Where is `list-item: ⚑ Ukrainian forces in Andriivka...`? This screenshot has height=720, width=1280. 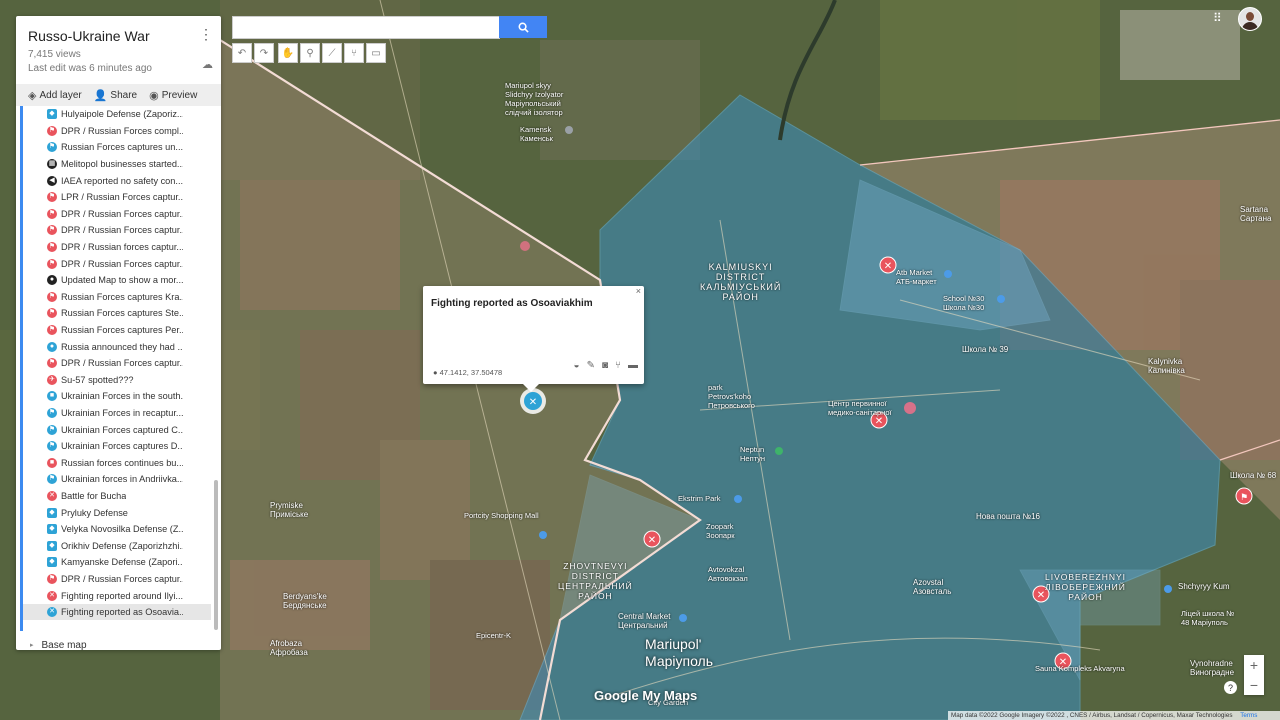
list-item: ⚑ Ukrainian forces in Andriivka... is located at coordinates (117, 479).